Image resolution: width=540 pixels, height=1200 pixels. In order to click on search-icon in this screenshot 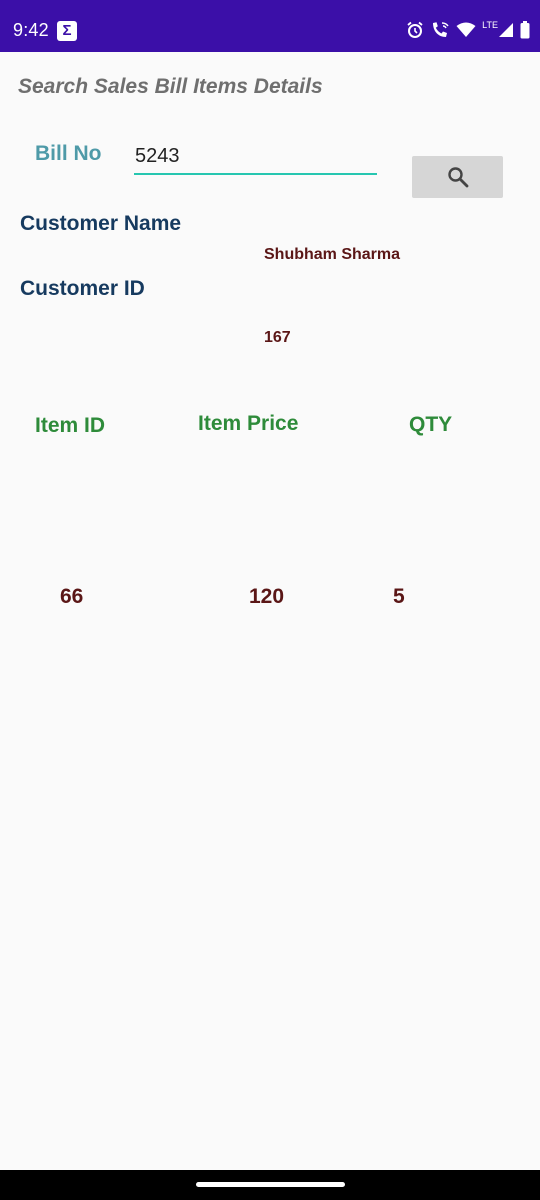, I will do `click(457, 177)`.